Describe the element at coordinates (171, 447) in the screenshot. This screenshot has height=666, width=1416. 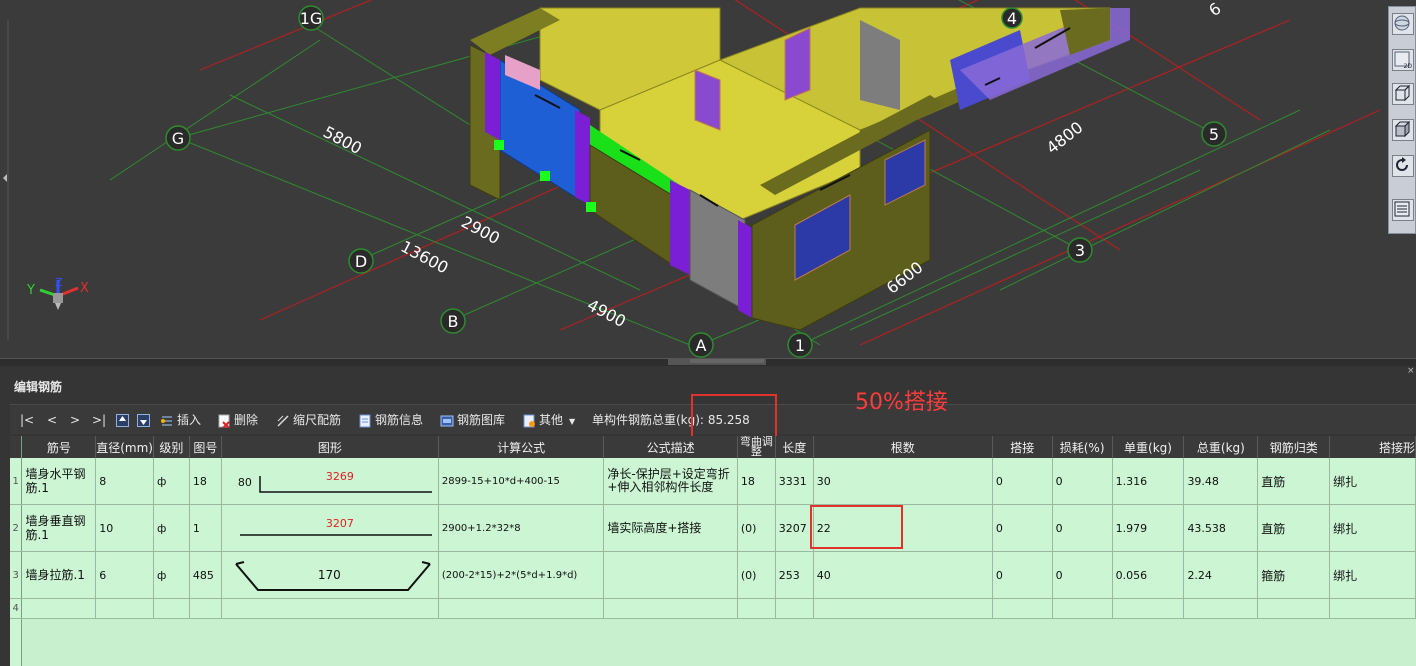
I see `header-grade: 级别` at that location.